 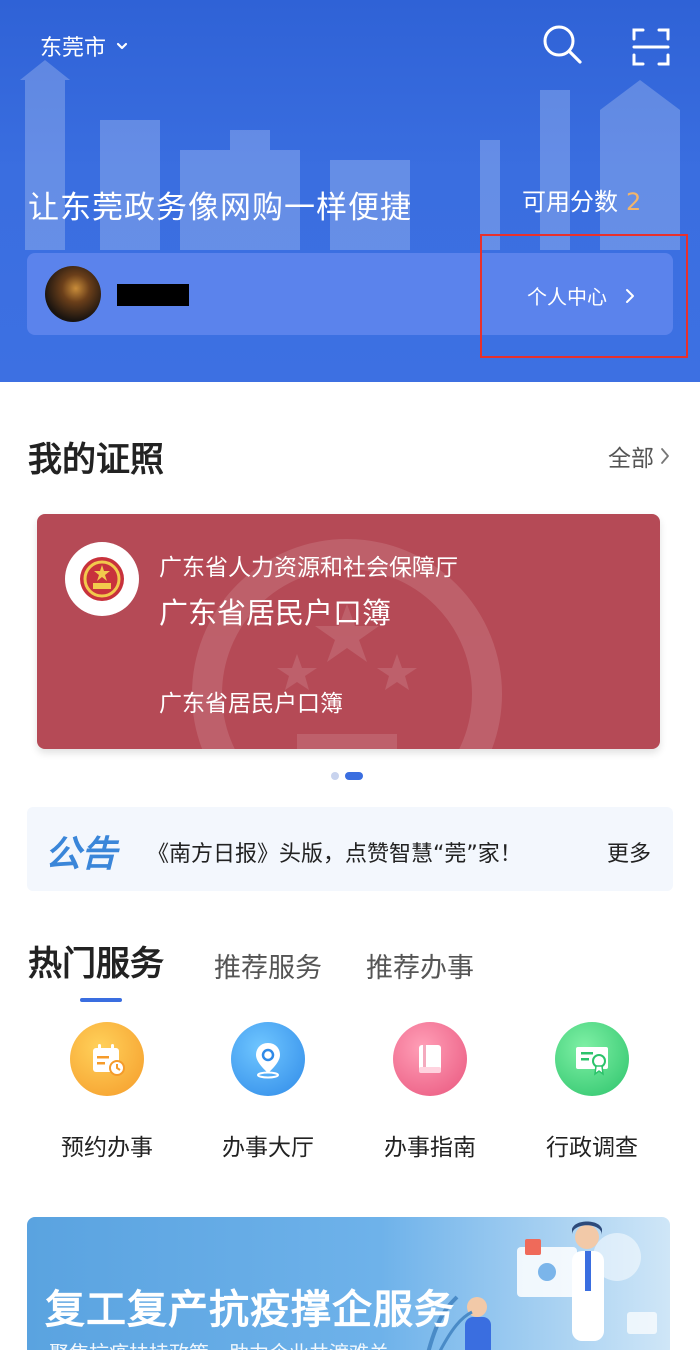 I want to click on highlight-annotation-box, so click(x=584, y=296).